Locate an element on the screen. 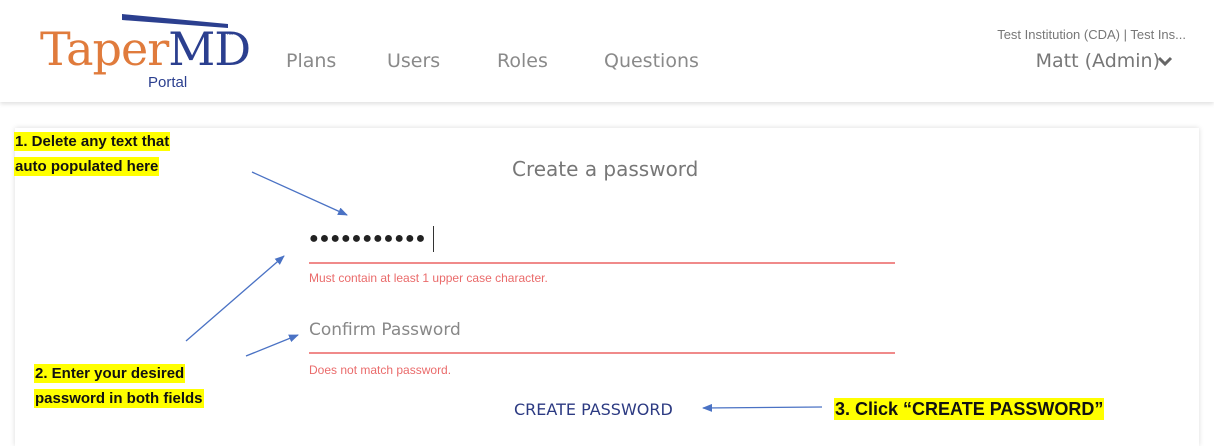 This screenshot has height=446, width=1214. page-title: Create a password is located at coordinates (605, 169).